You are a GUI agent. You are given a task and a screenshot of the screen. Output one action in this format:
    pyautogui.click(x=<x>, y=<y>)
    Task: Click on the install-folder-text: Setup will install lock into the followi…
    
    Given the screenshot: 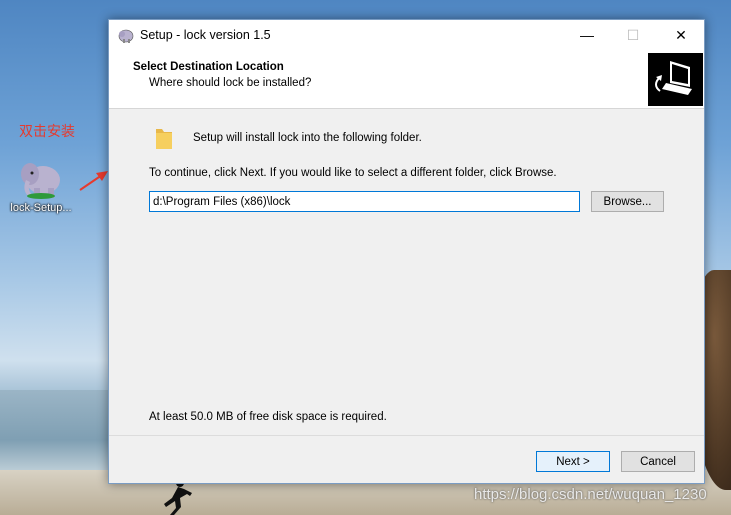 What is the action you would take?
    pyautogui.click(x=307, y=138)
    